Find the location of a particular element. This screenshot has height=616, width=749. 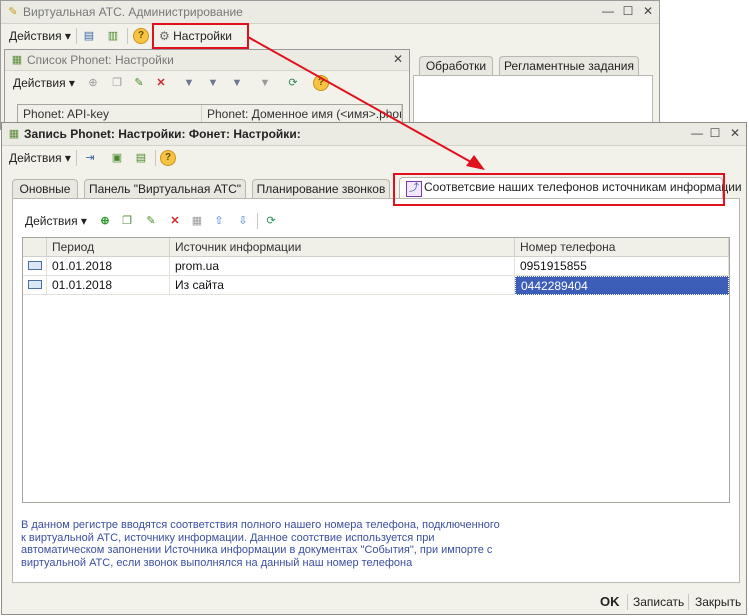

annotation-arrow is located at coordinates (366, 103).